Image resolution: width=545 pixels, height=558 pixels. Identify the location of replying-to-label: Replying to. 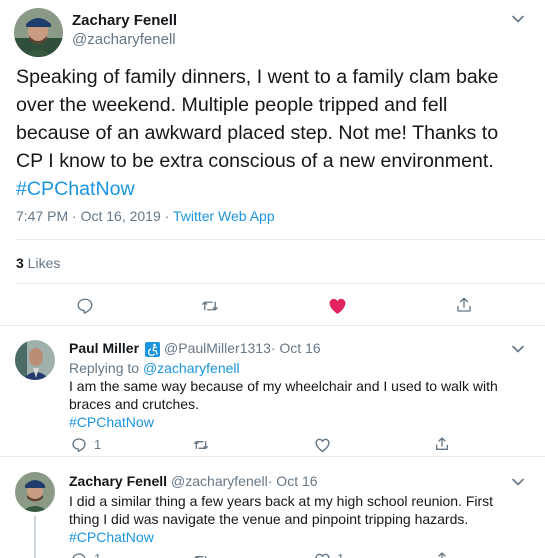
(106, 368).